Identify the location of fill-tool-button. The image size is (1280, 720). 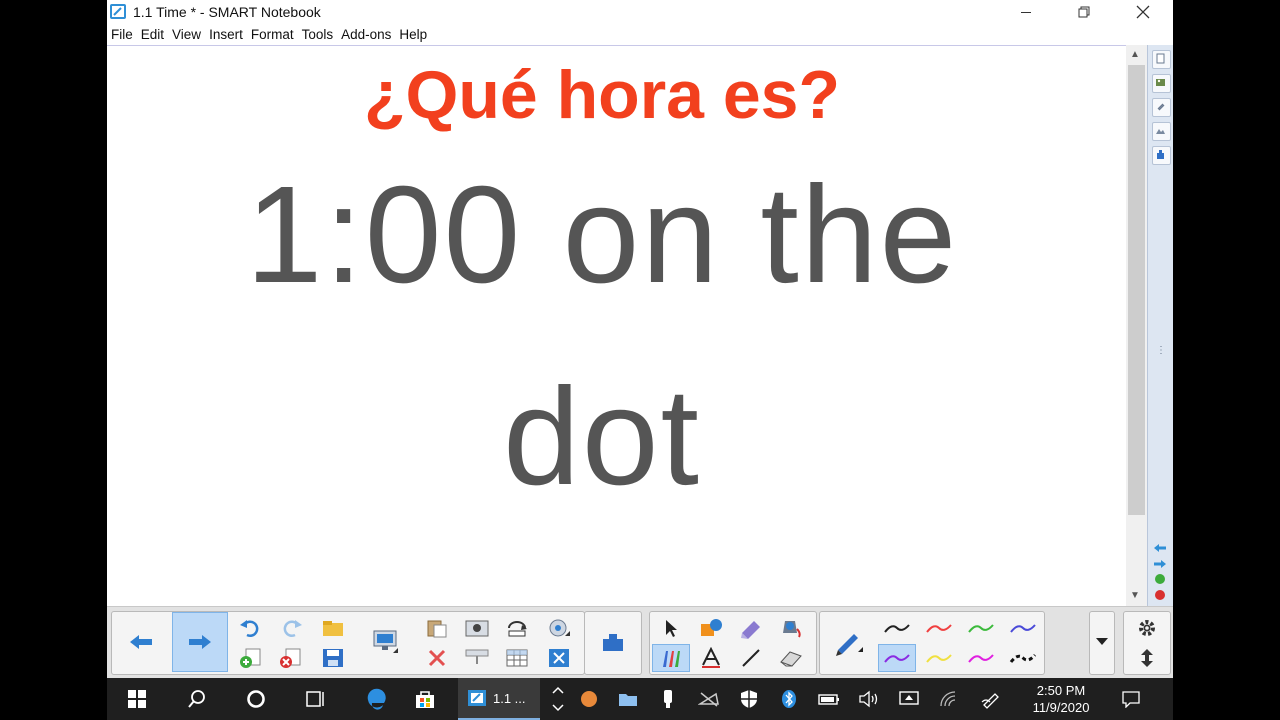
(791, 628).